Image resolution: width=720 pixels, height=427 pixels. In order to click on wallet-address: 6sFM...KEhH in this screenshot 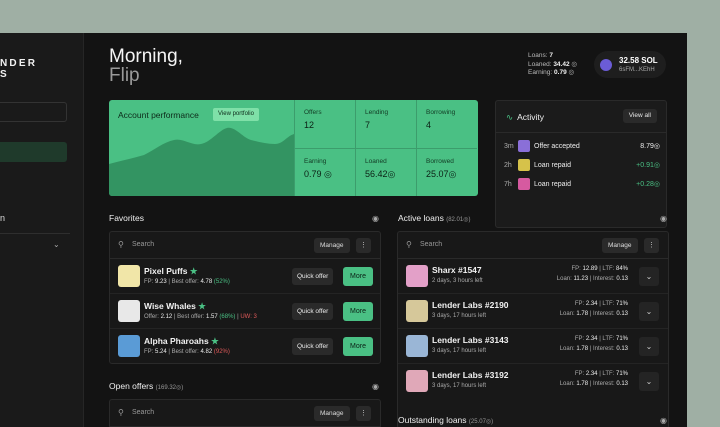, I will do `click(637, 70)`.